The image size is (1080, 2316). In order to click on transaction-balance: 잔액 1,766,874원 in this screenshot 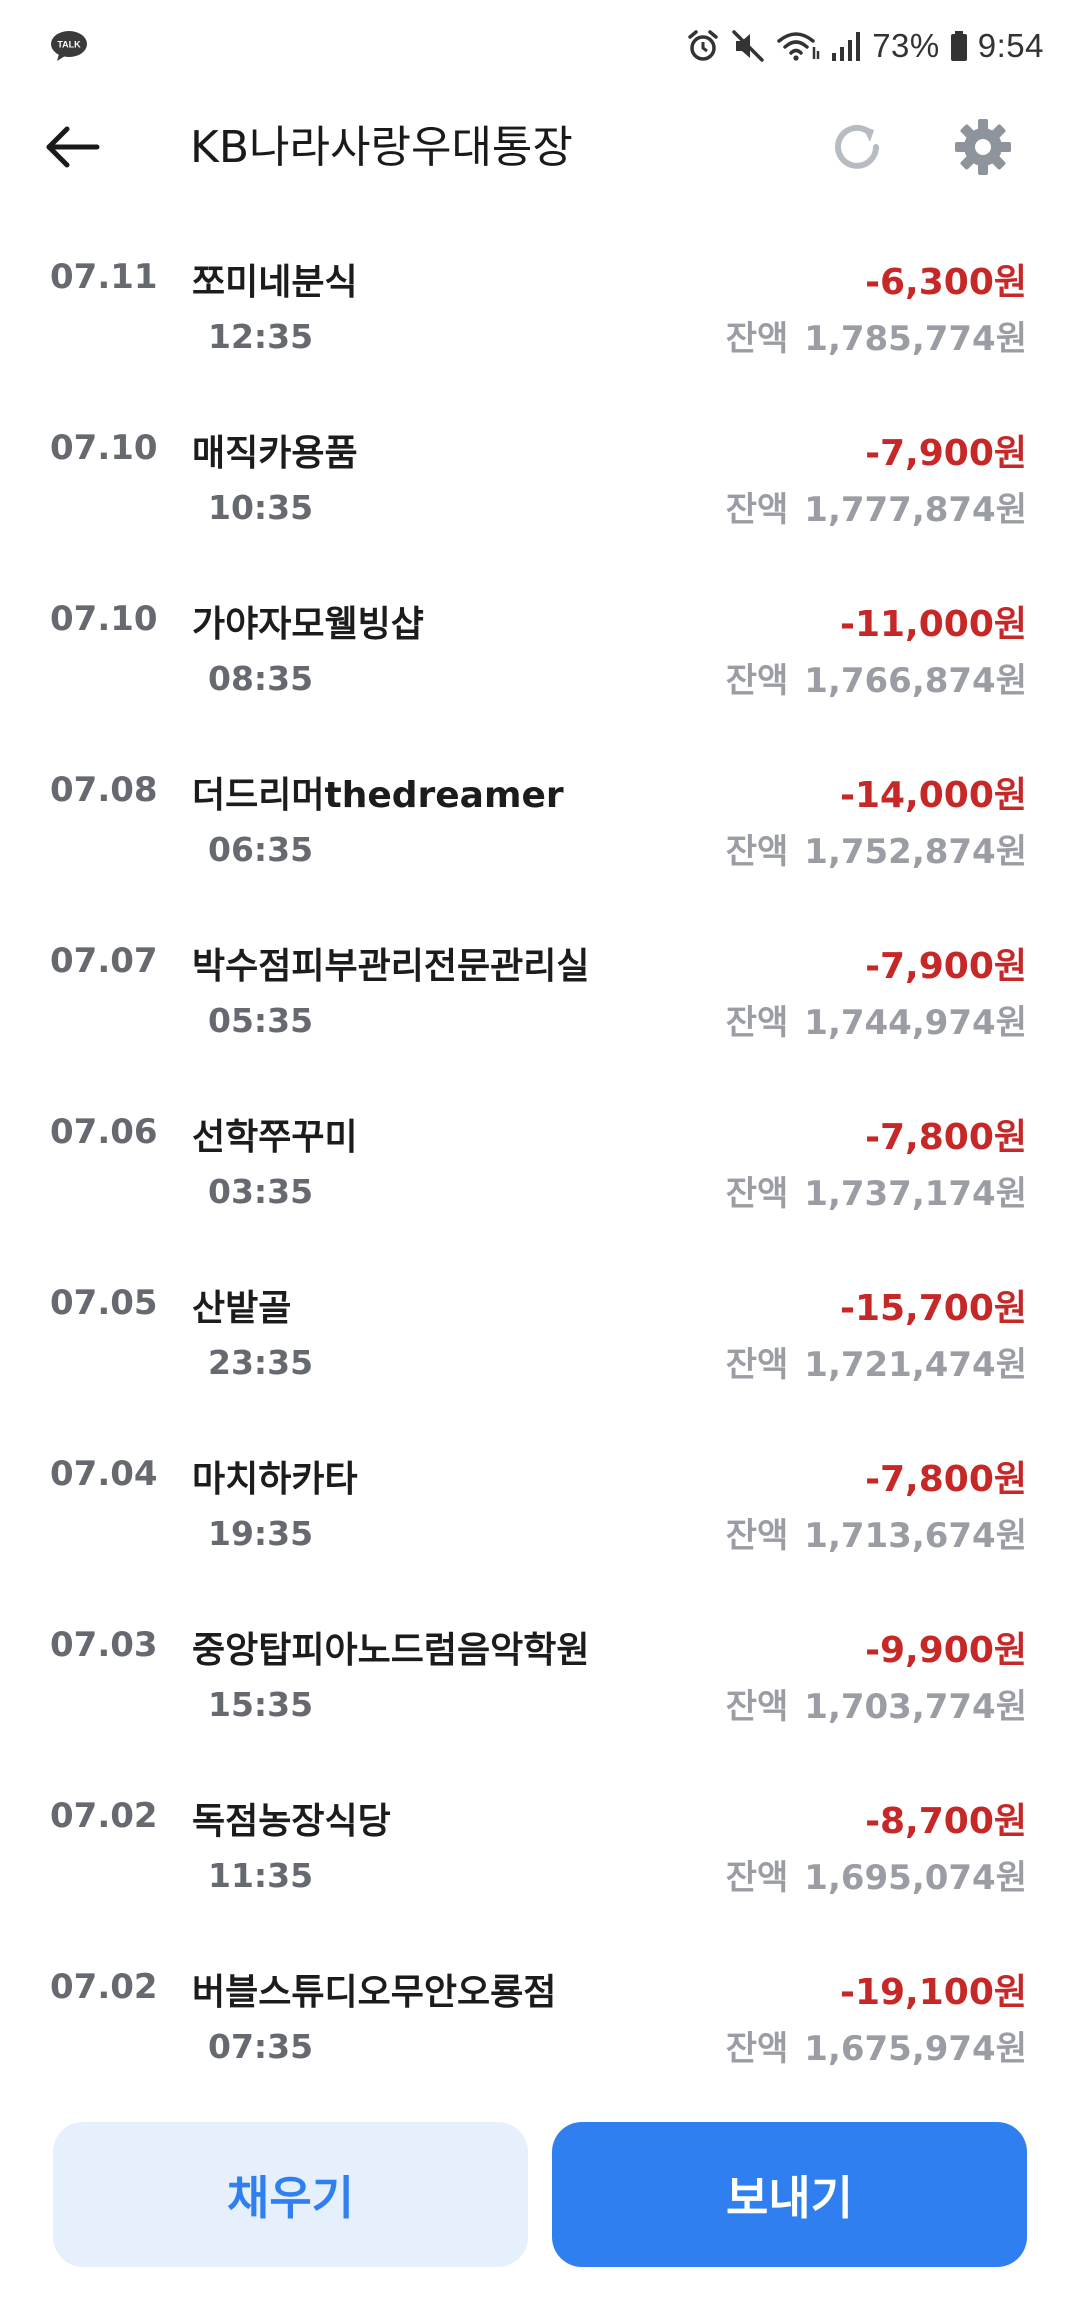, I will do `click(876, 677)`.